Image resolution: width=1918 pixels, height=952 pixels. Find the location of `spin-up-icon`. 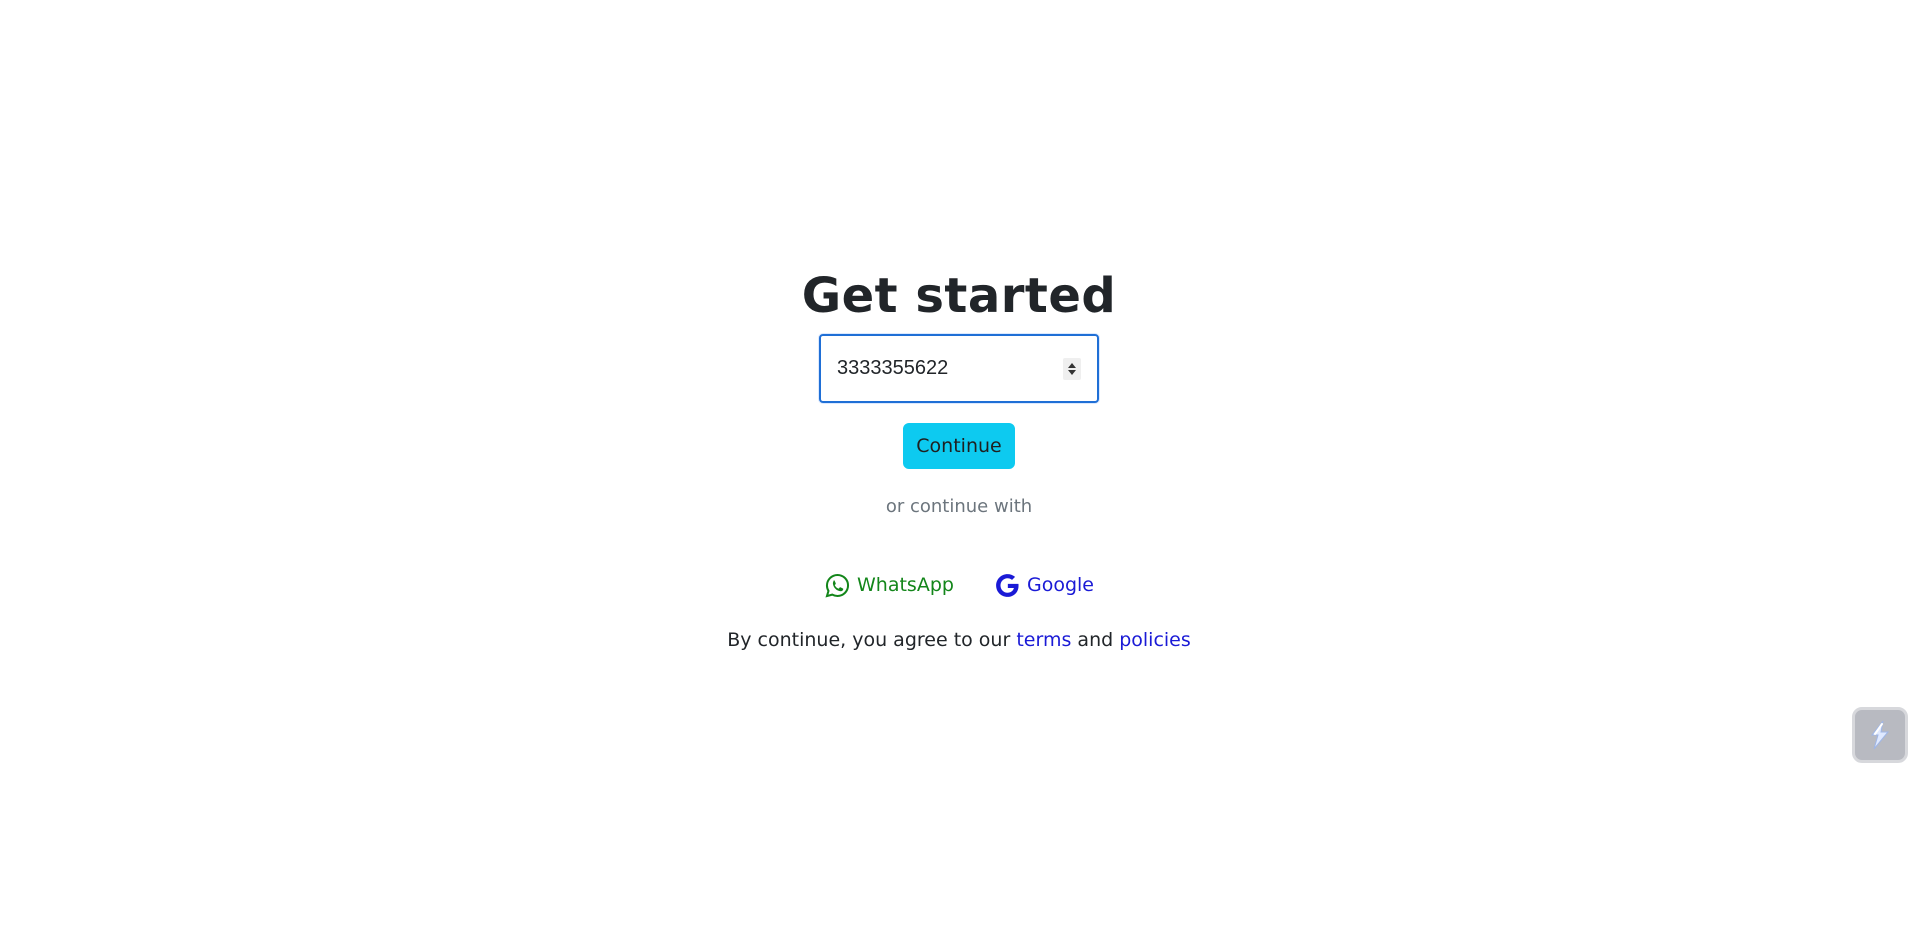

spin-up-icon is located at coordinates (1072, 365).